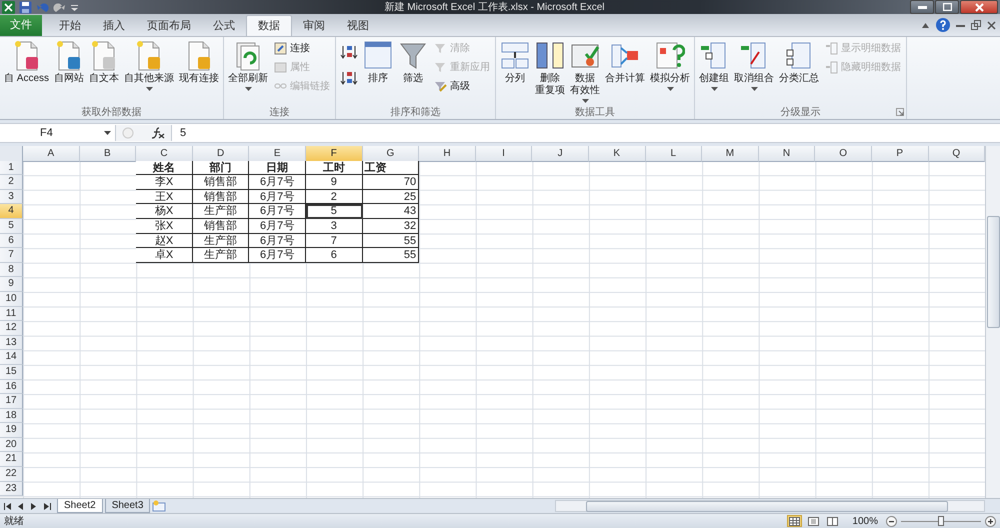 The width and height of the screenshot is (1000, 528). What do you see at coordinates (11, 284) in the screenshot?
I see `row-header: 9` at bounding box center [11, 284].